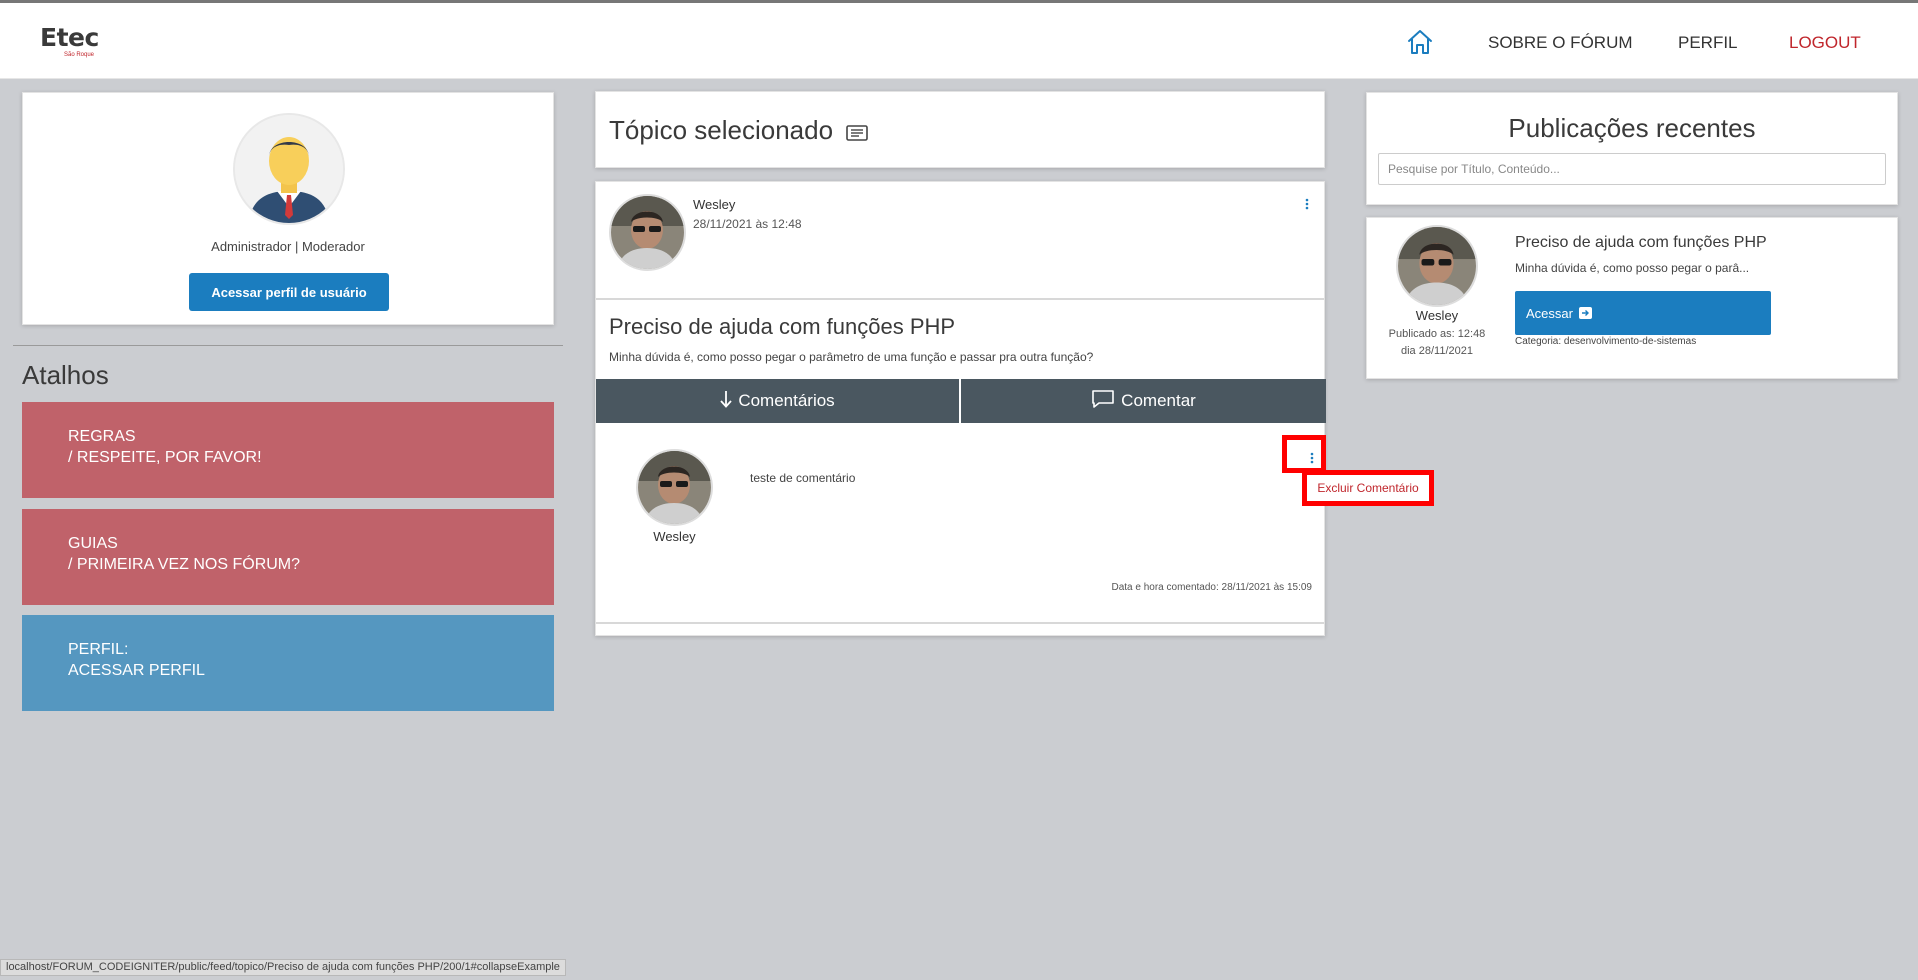 The image size is (1918, 980). Describe the element at coordinates (93, 543) in the screenshot. I see `shortcut-guias-line1: GUIAS` at that location.